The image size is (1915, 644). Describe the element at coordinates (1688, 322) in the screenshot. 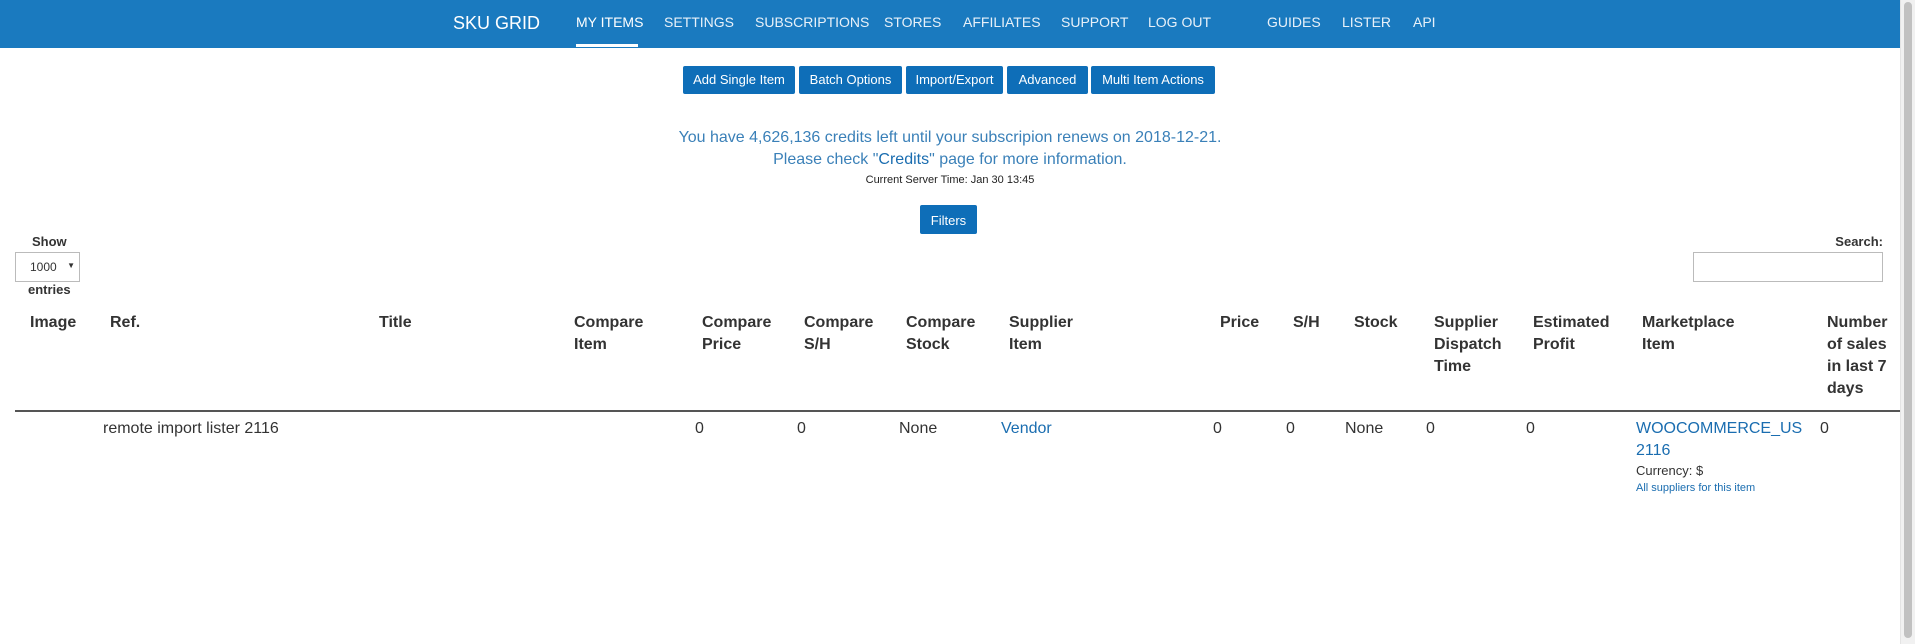

I see `header-line: Marketplace` at that location.